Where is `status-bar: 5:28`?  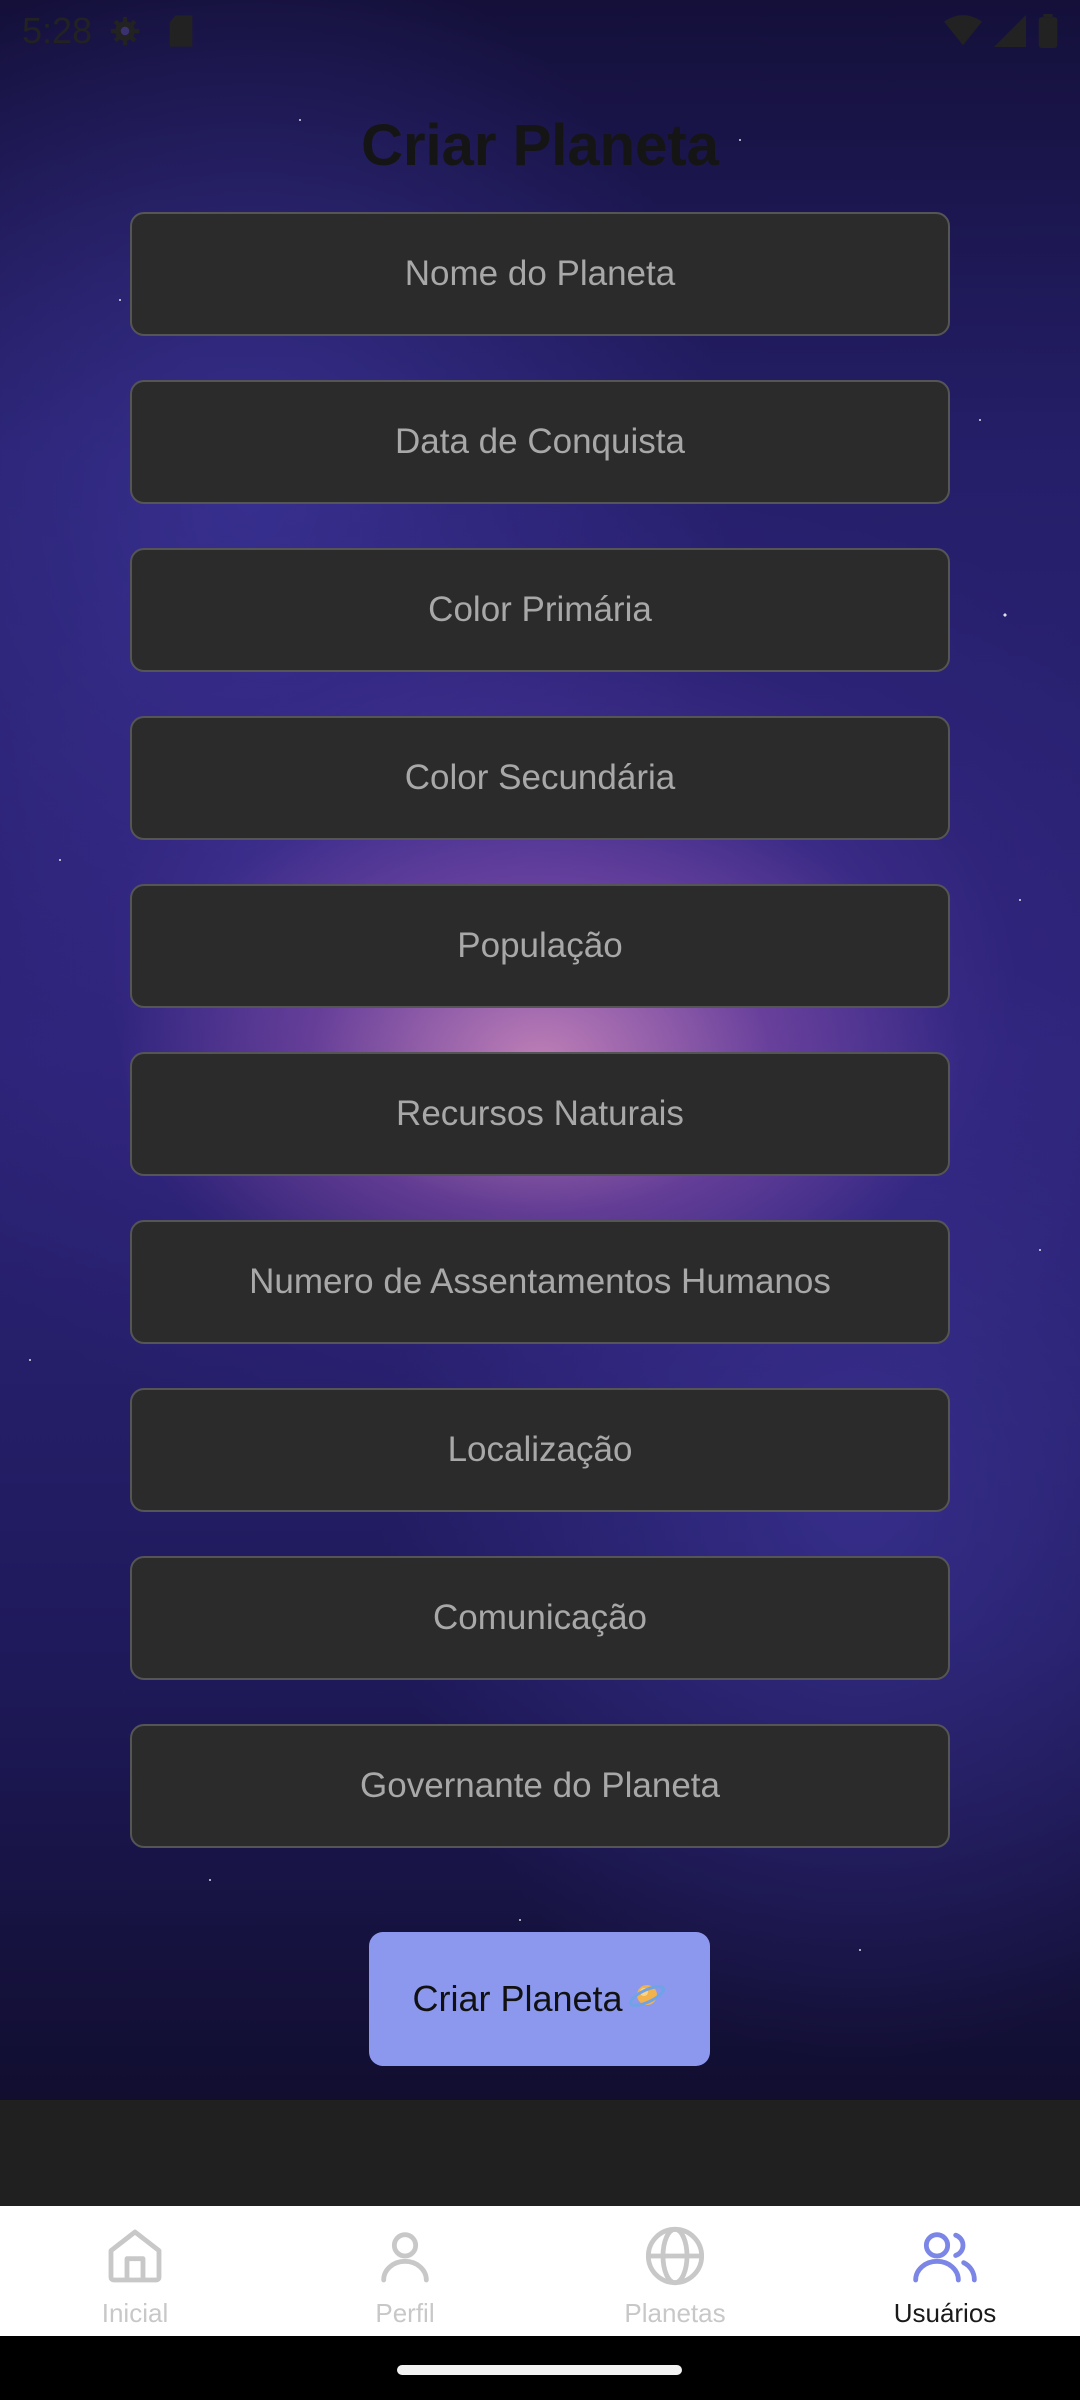 status-bar: 5:28 is located at coordinates (540, 32).